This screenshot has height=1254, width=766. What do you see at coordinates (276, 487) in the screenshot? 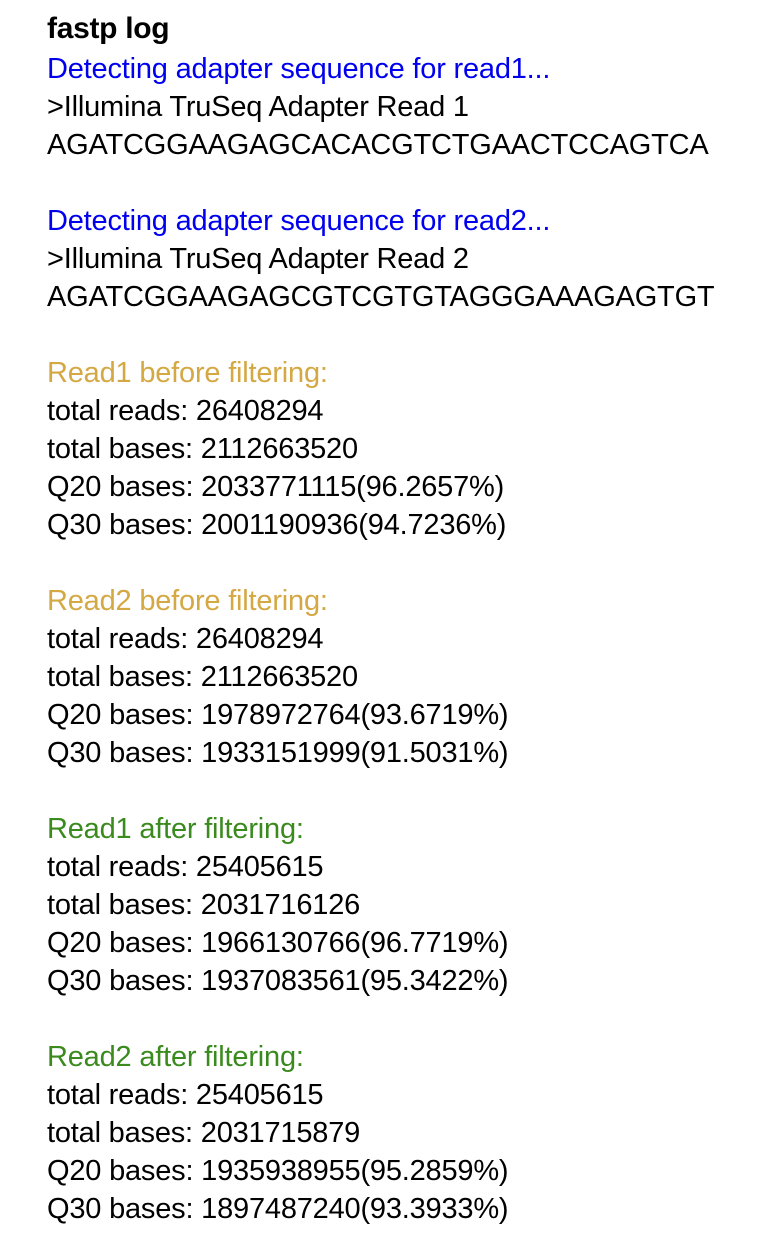
I see `q20-bases: Q20 bases: 2033771115(96.2657%)` at bounding box center [276, 487].